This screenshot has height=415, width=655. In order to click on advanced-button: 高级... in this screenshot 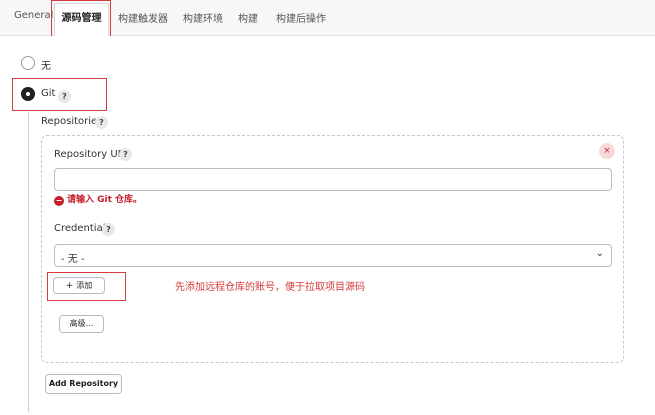, I will do `click(81, 324)`.